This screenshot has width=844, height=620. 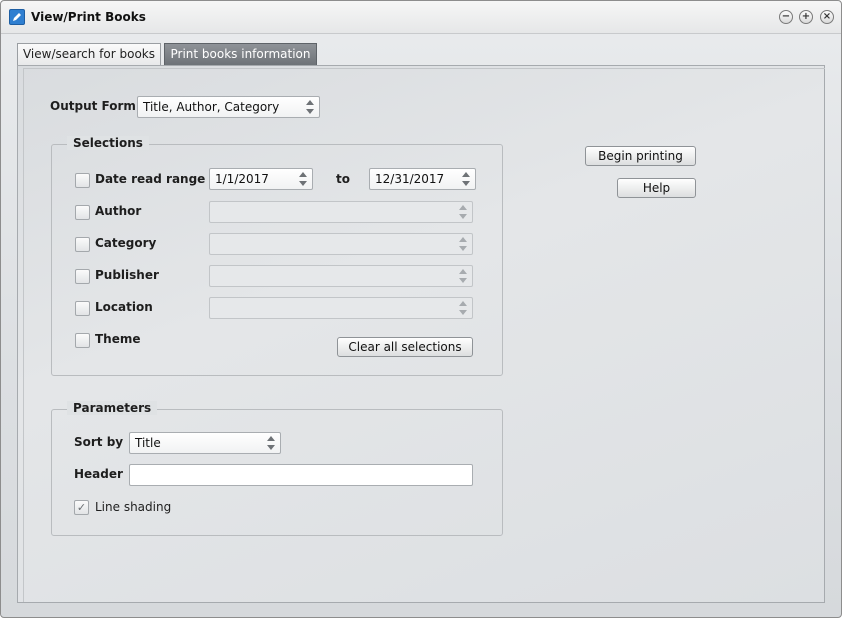 I want to click on header-label: Header, so click(x=98, y=474).